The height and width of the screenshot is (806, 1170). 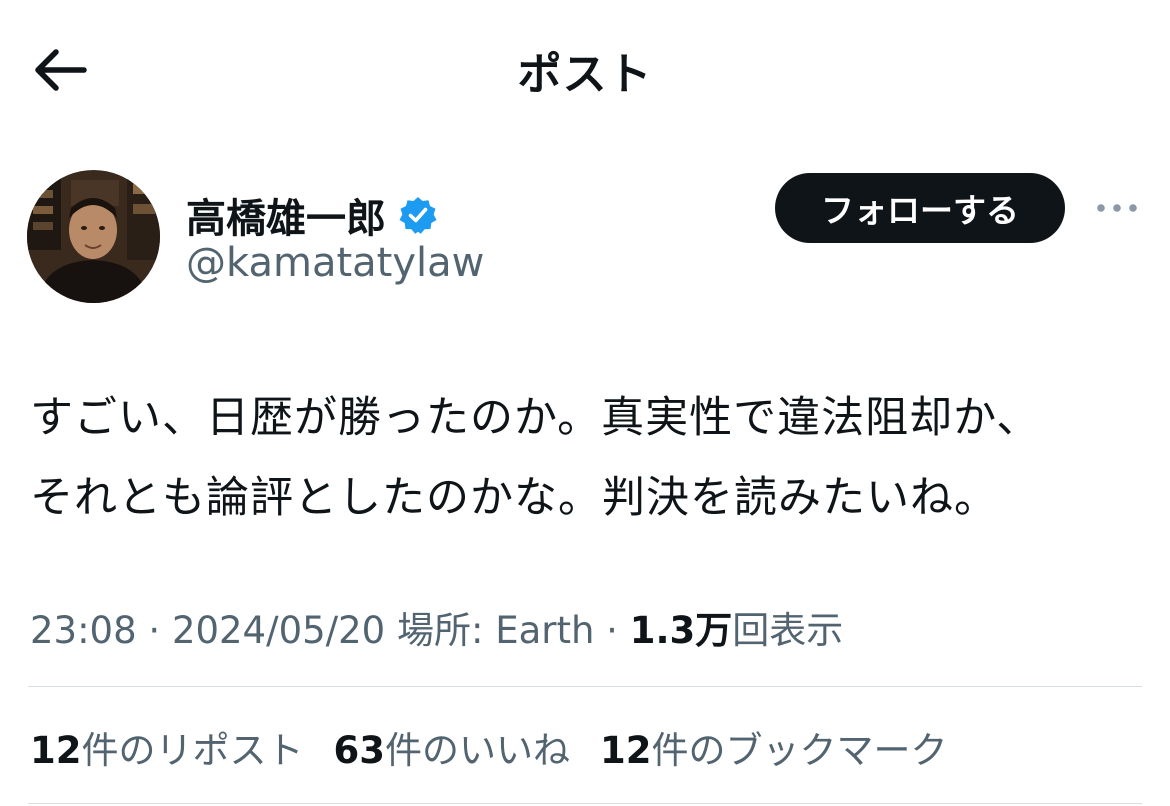 I want to click on author-name: 高橋雄一郎, so click(x=312, y=215).